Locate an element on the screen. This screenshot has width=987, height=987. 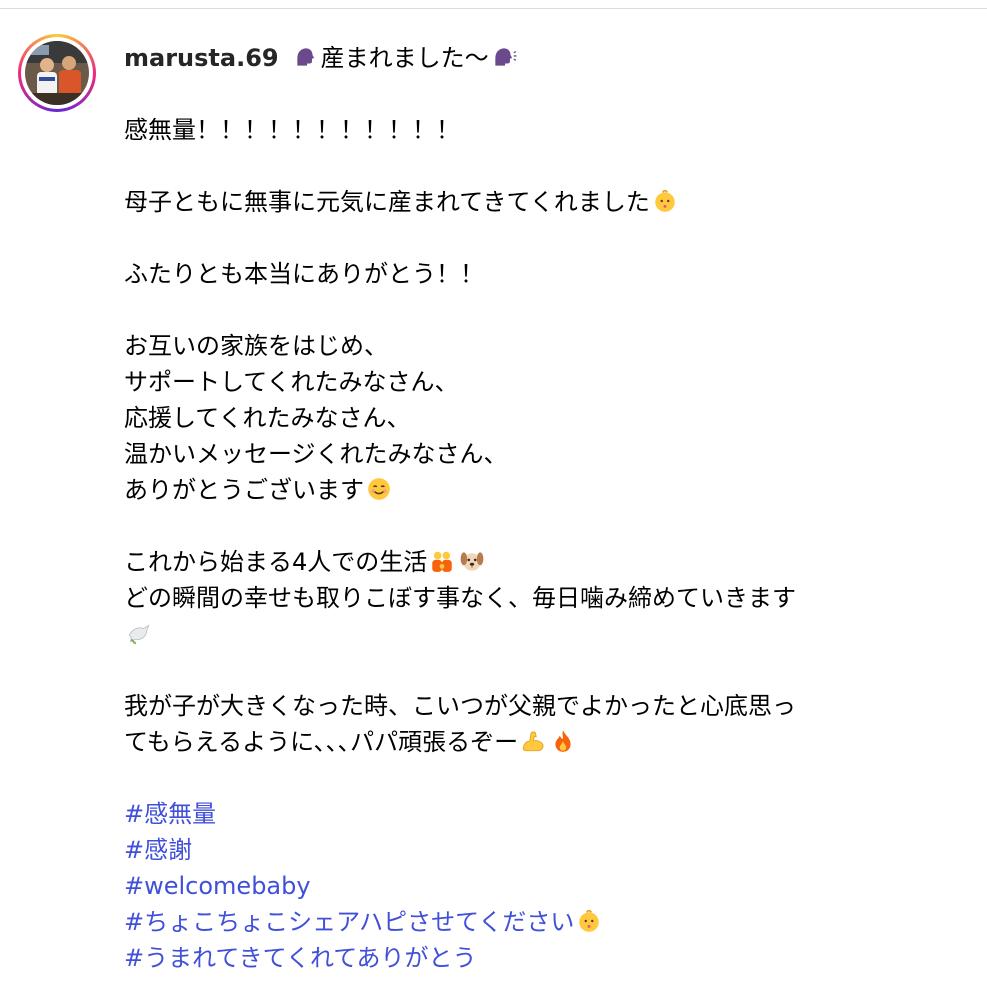
caption-line: 感無量！！！！！！！！！！！ is located at coordinates (292, 130).